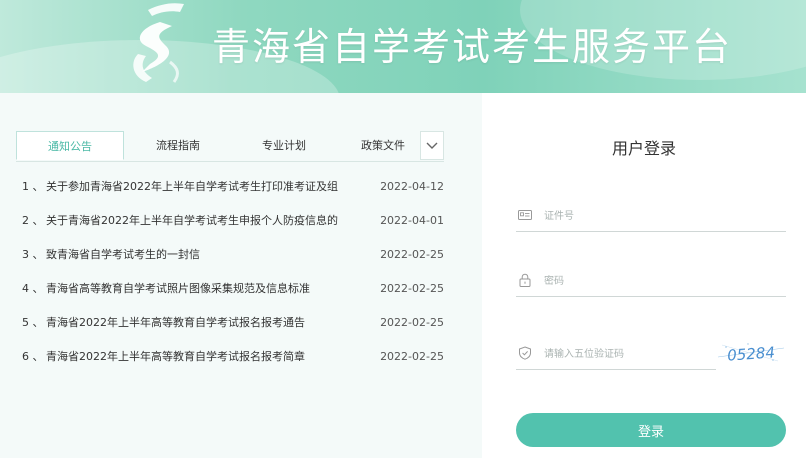 The image size is (806, 458). What do you see at coordinates (284, 145) in the screenshot?
I see `tab-major-plan: 专业计划` at bounding box center [284, 145].